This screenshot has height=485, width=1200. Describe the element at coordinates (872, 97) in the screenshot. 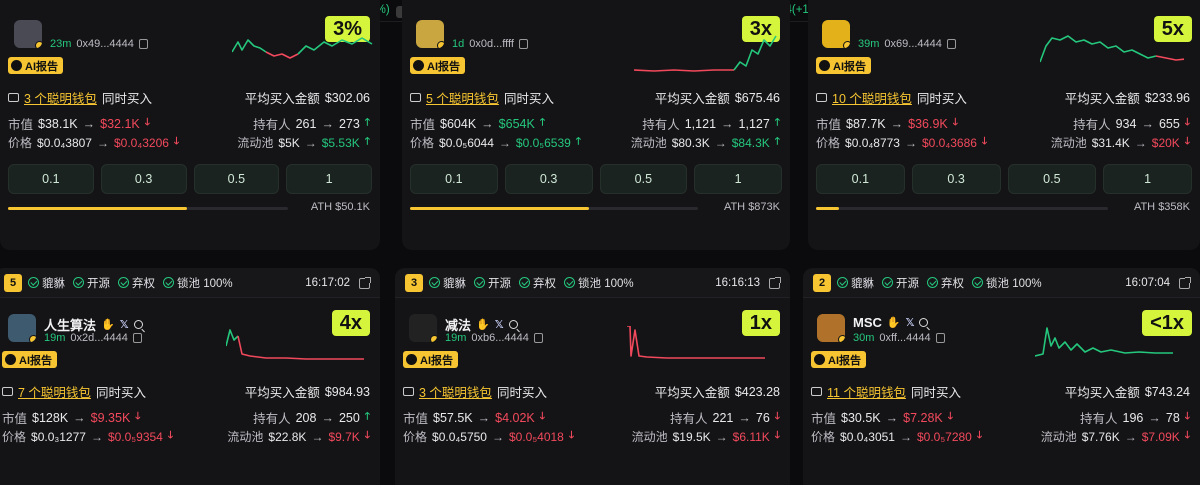

I see `smart-wallet-link: 10 个聪明钱包` at that location.